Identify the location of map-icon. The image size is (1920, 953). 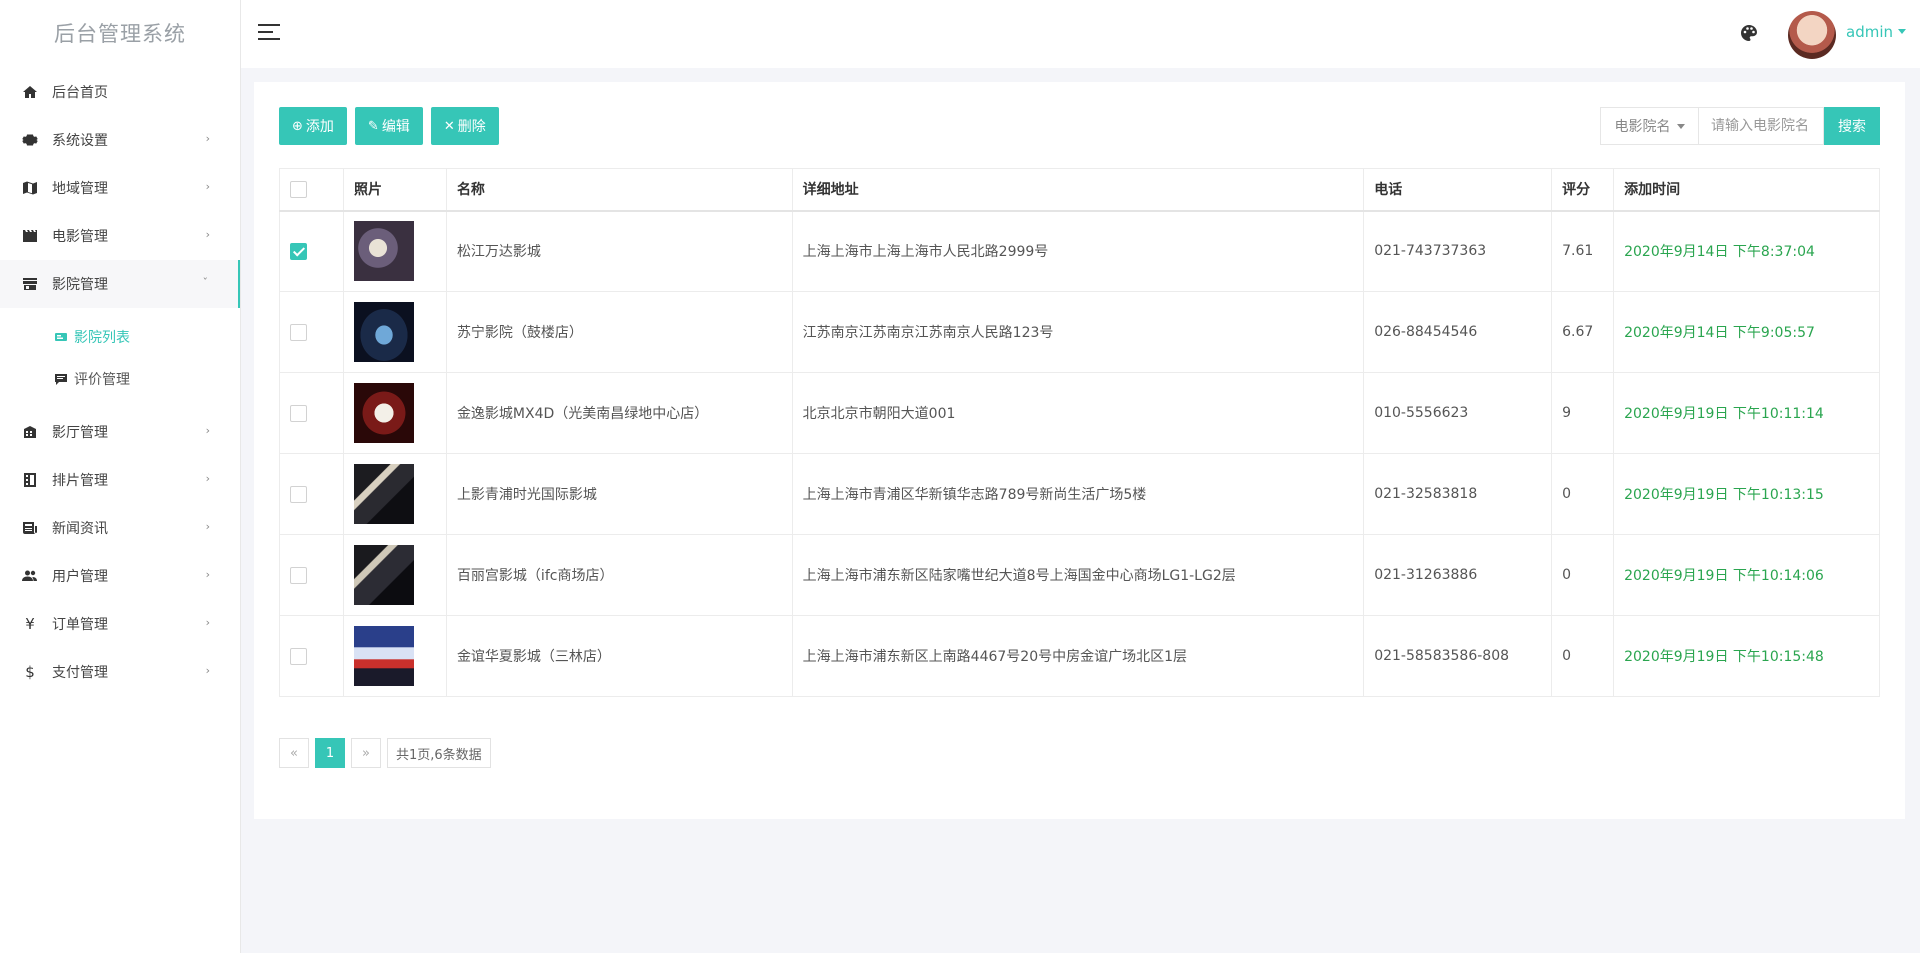
(30, 188).